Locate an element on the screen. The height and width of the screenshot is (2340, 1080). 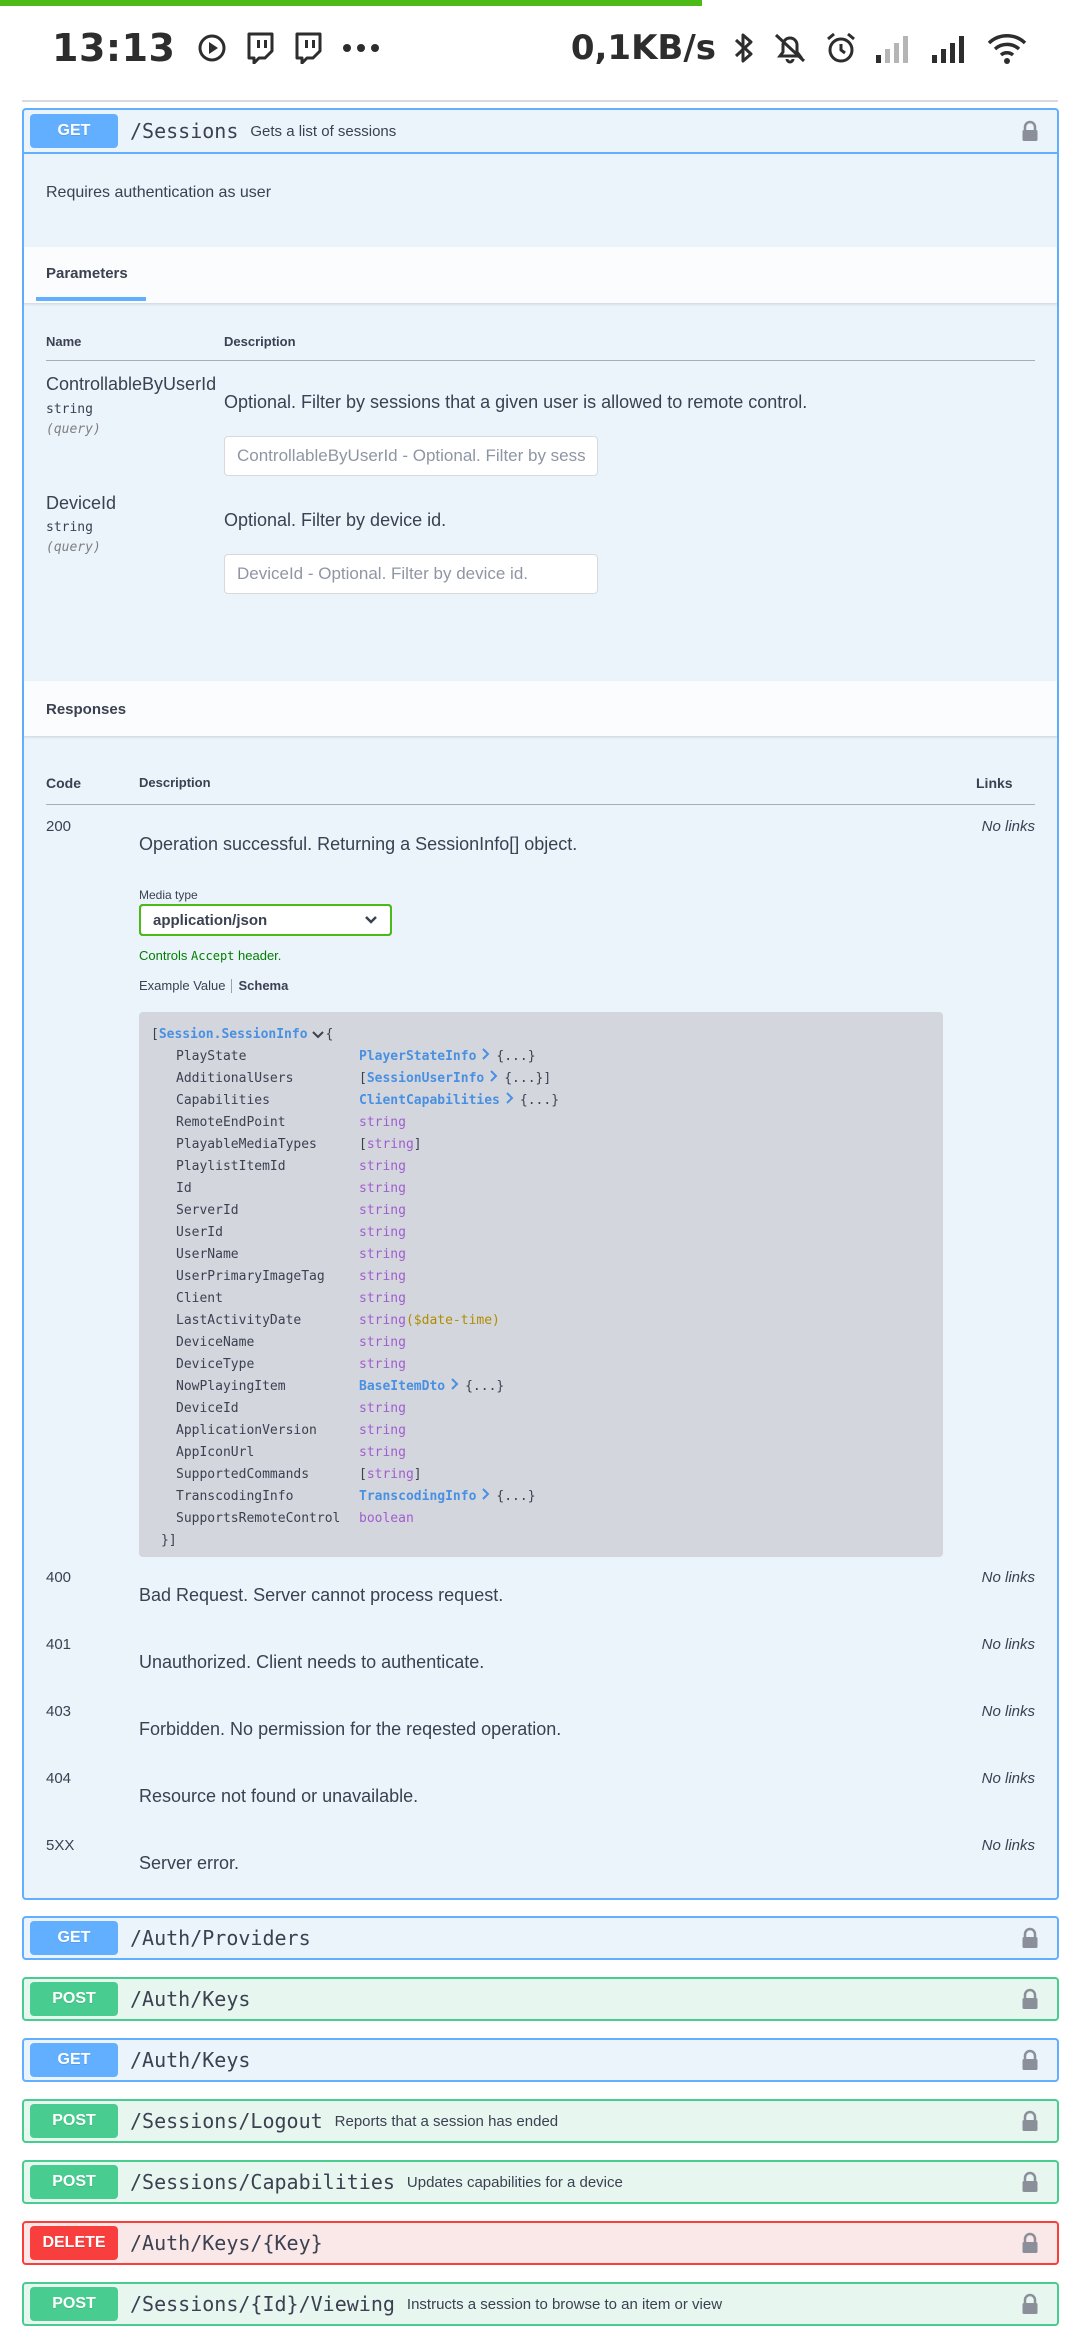
more-dots-icon is located at coordinates (361, 48).